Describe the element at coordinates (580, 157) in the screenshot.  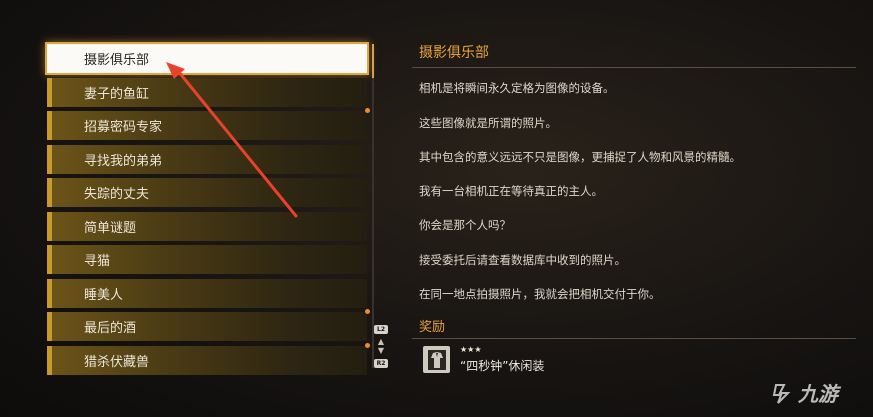
I see `detail-paragraph: 其中包含的意义远远不只是图像，更捕捉了人物和风景的精髓。` at that location.